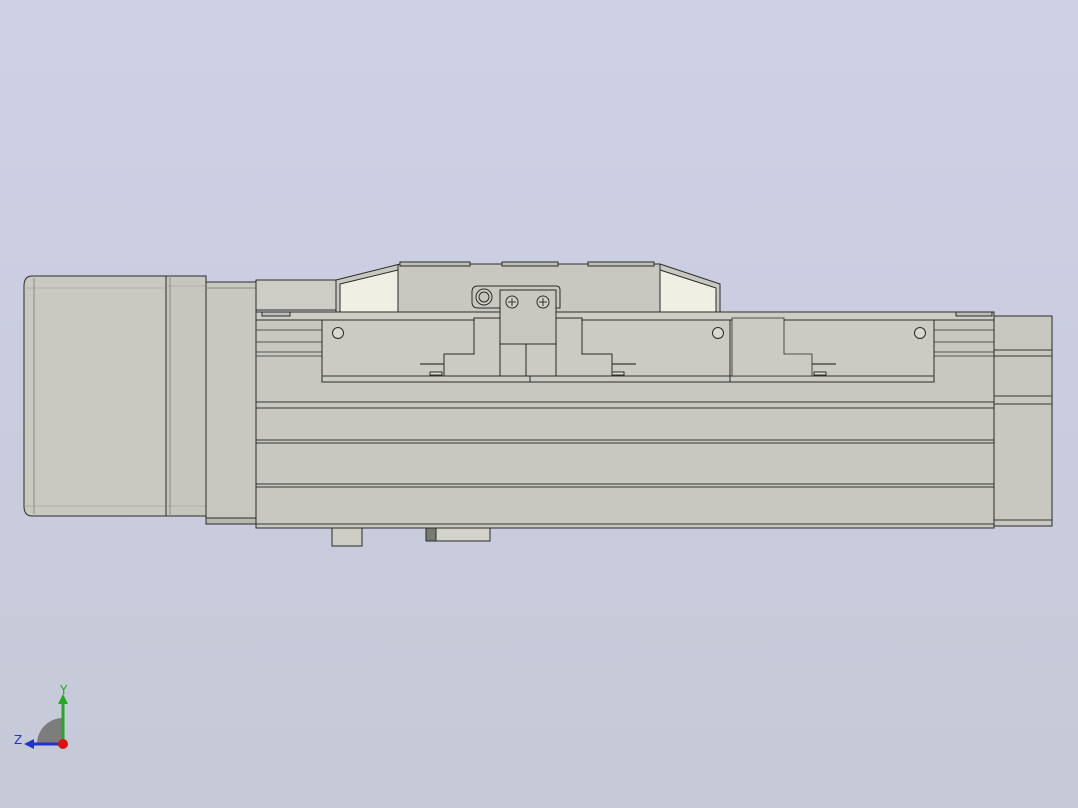 The height and width of the screenshot is (808, 1078). I want to click on motor-flange, so click(186, 396).